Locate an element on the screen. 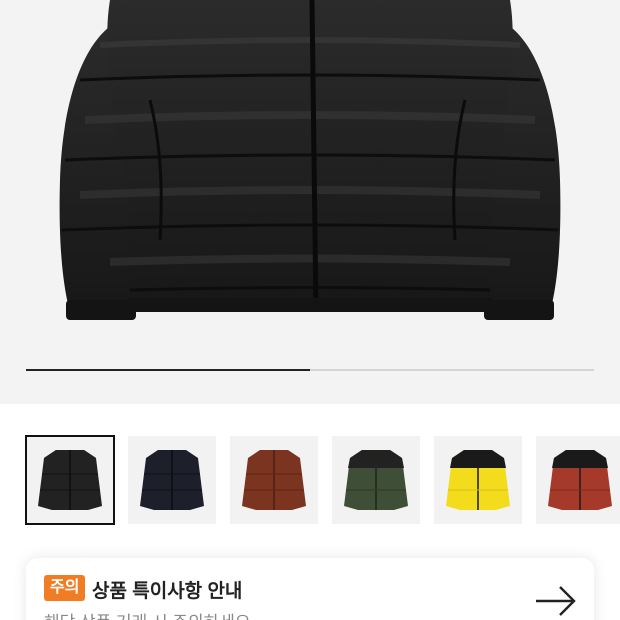  thumbnail-yellow is located at coordinates (478, 480).